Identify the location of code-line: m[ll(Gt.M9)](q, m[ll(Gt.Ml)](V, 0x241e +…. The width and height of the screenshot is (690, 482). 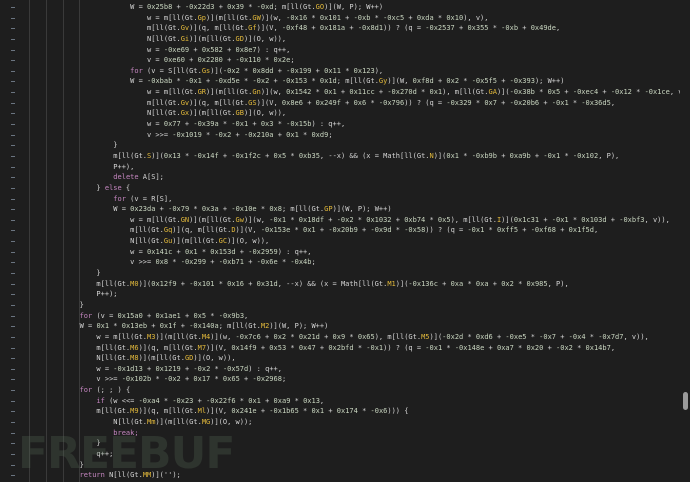
(341, 411).